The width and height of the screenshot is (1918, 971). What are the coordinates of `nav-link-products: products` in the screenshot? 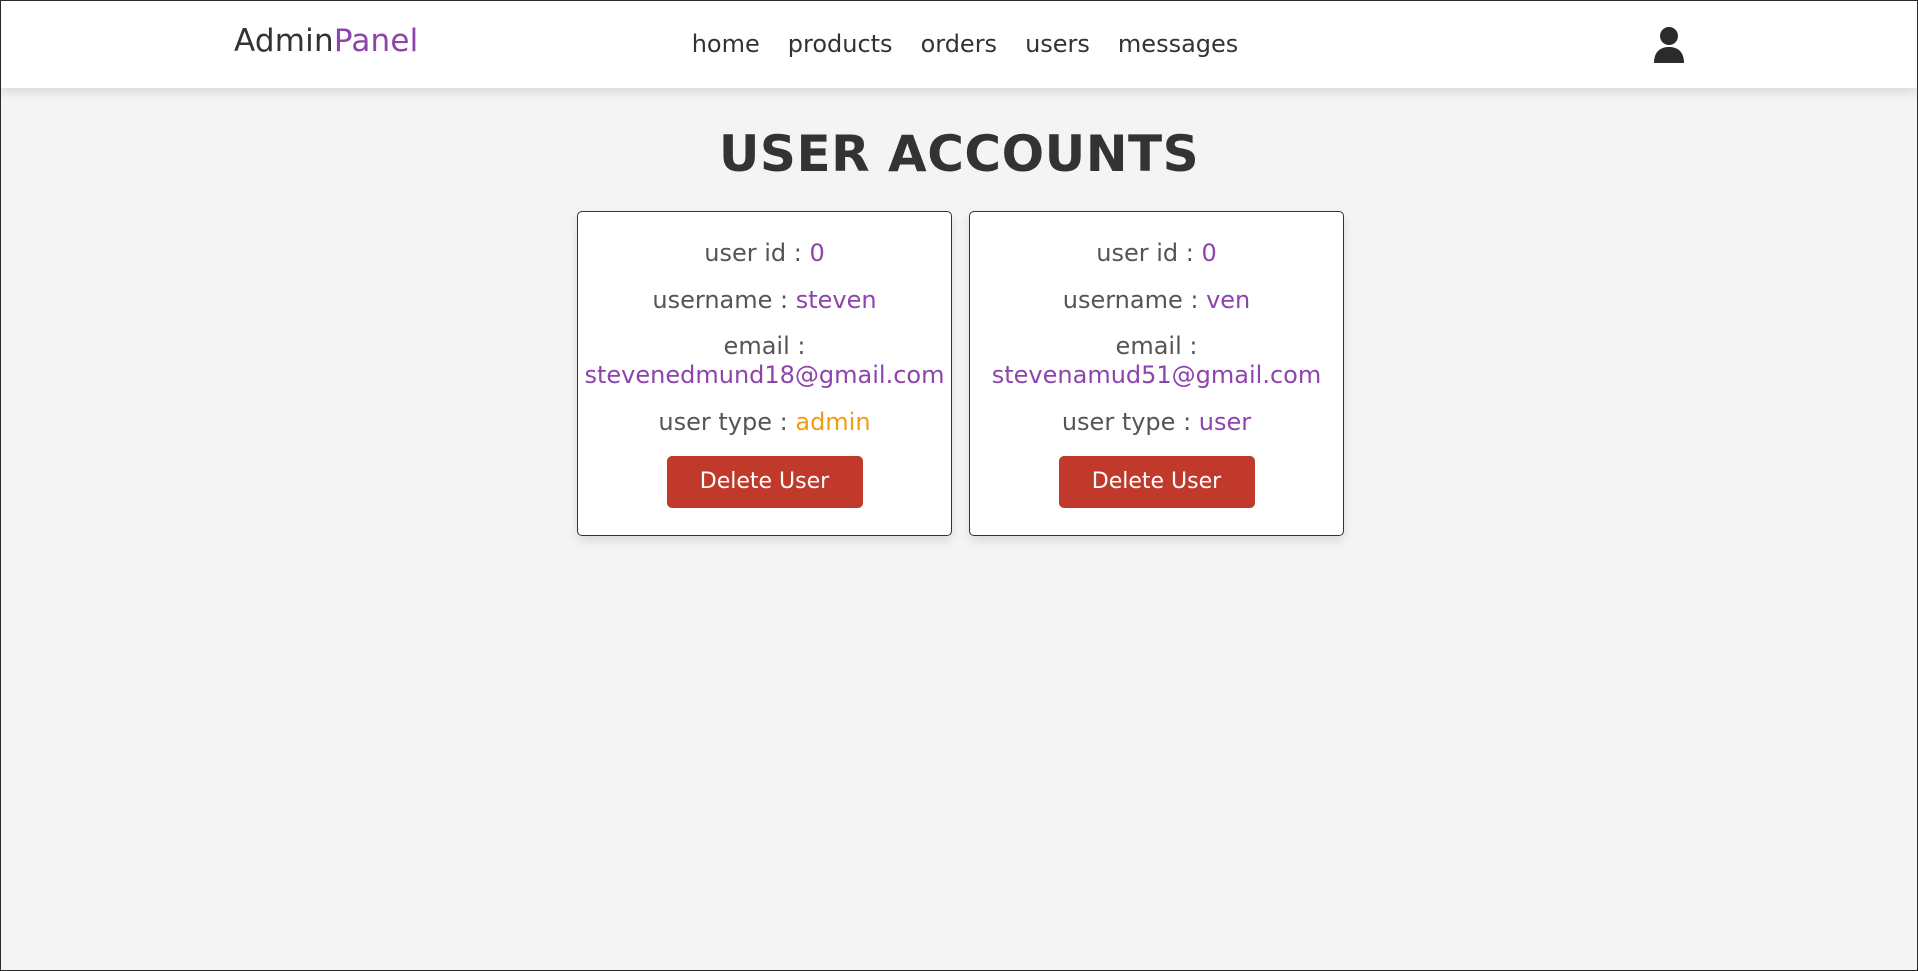 It's located at (840, 44).